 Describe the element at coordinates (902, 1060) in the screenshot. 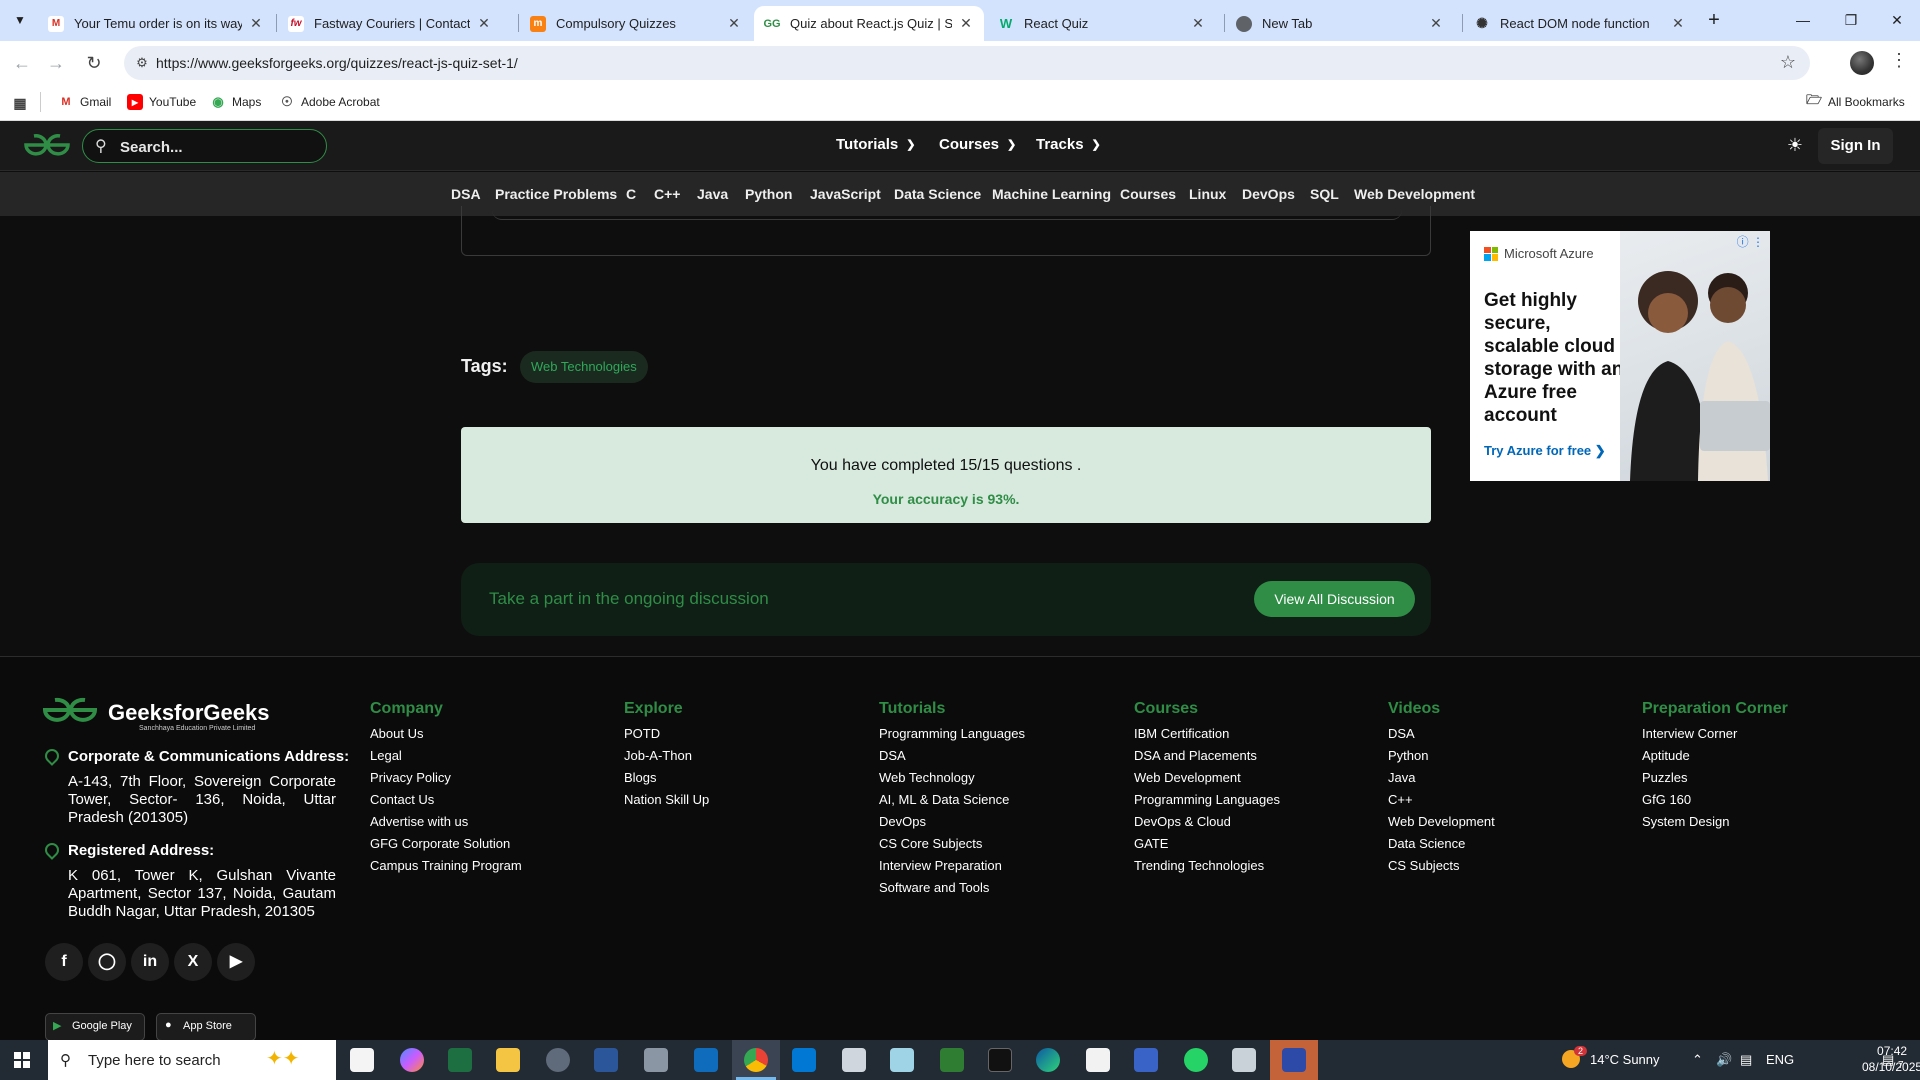

I see `notes-app-icon` at that location.